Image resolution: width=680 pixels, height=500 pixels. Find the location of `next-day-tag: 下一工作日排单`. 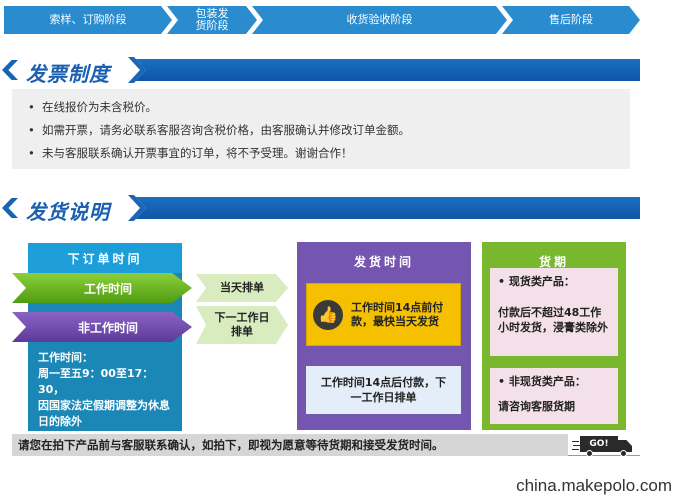

next-day-tag: 下一工作日排单 is located at coordinates (242, 325).